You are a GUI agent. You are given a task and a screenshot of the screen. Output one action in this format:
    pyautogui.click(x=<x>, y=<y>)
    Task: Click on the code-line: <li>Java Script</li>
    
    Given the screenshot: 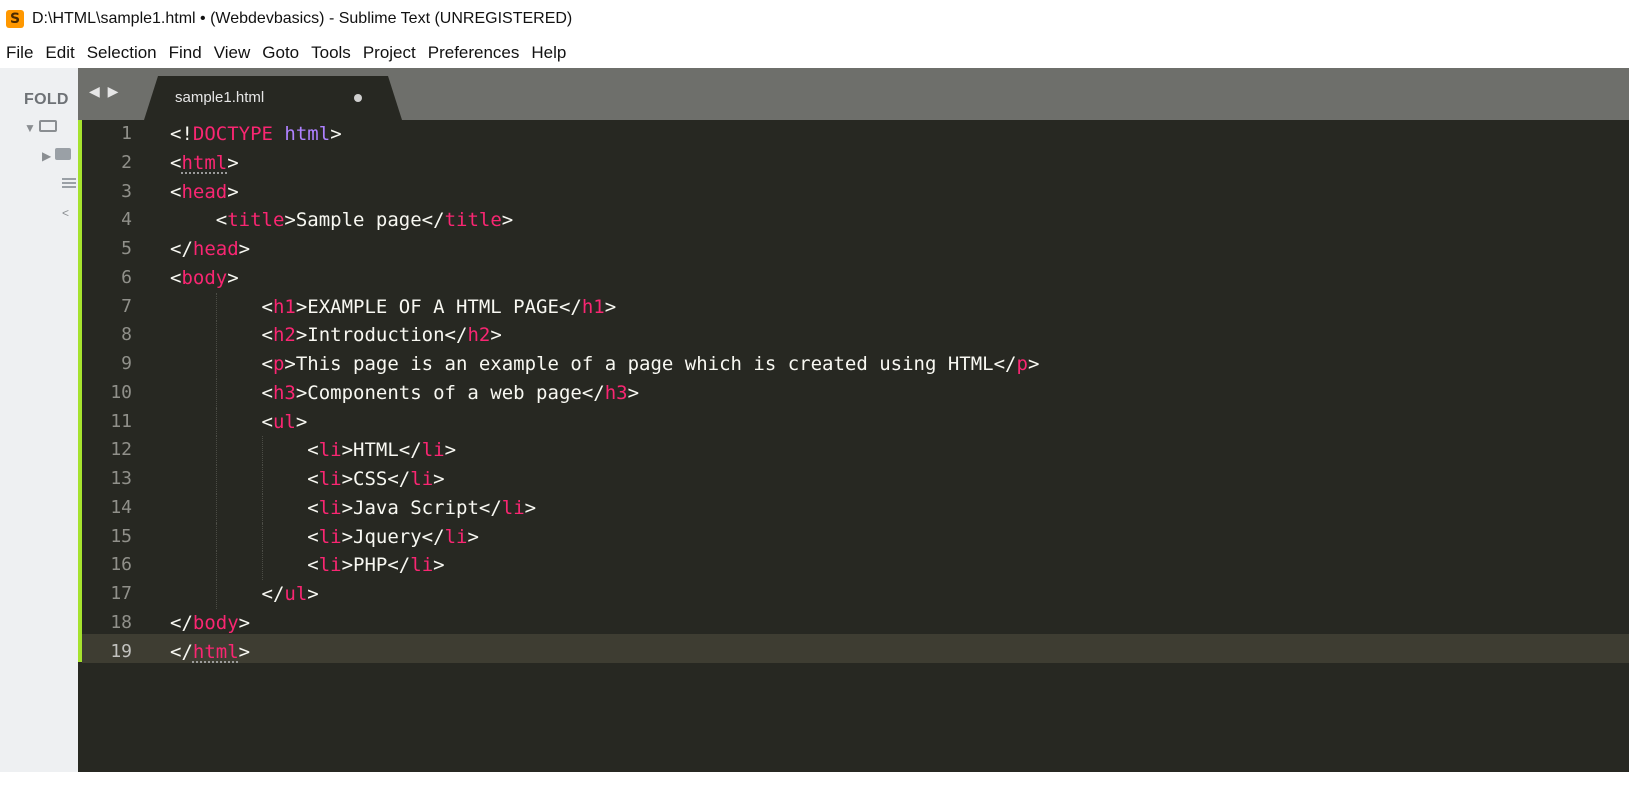 What is the action you would take?
    pyautogui.click(x=604, y=508)
    